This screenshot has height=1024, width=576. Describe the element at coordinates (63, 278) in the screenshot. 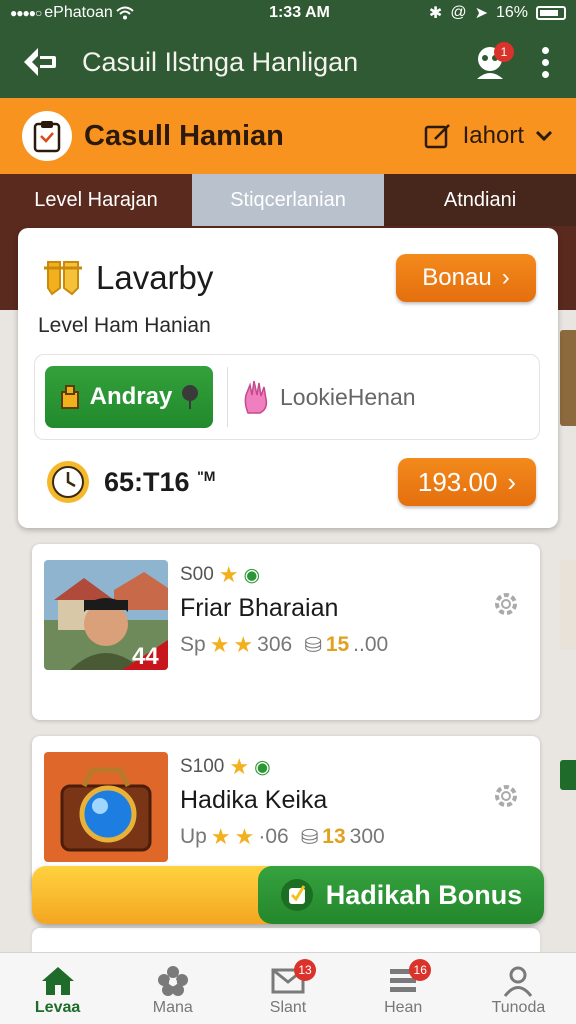

I see `trophy-icon` at that location.